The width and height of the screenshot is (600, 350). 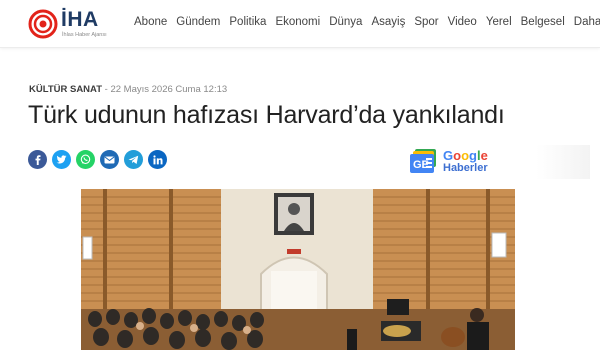 What do you see at coordinates (166, 89) in the screenshot?
I see `article-date: - 22 Mayıs 2026 Cuma 12:13` at bounding box center [166, 89].